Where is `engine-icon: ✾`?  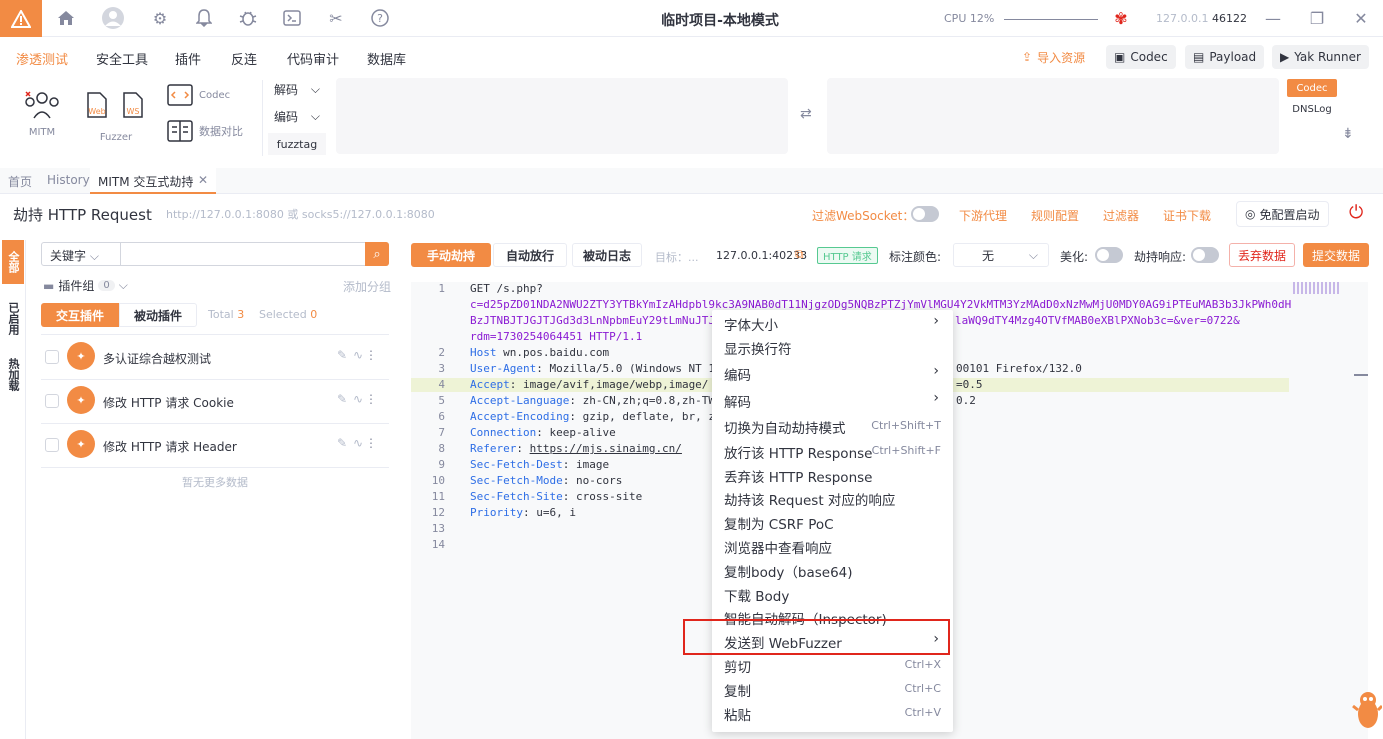
engine-icon: ✾ is located at coordinates (1121, 18).